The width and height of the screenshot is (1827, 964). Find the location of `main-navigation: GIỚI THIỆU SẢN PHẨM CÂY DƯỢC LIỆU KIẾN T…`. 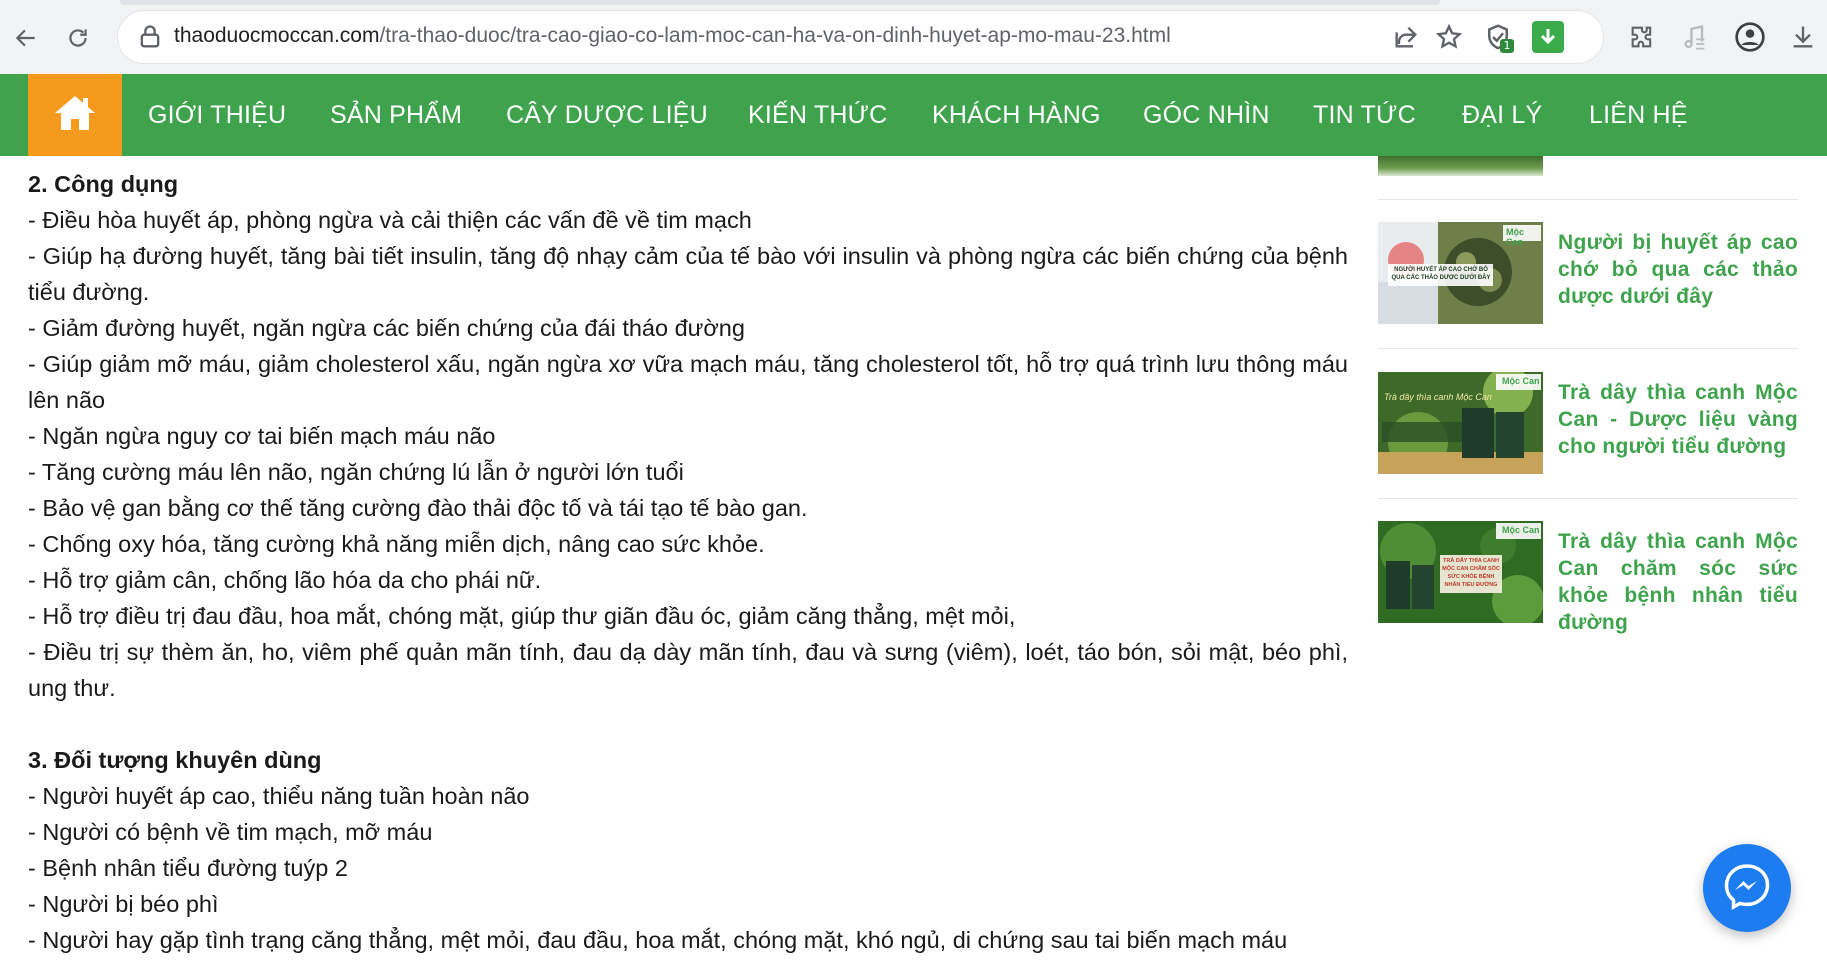

main-navigation: GIỚI THIỆU SẢN PHẨM CÂY DƯỢC LIỆU KIẾN T… is located at coordinates (913, 115).